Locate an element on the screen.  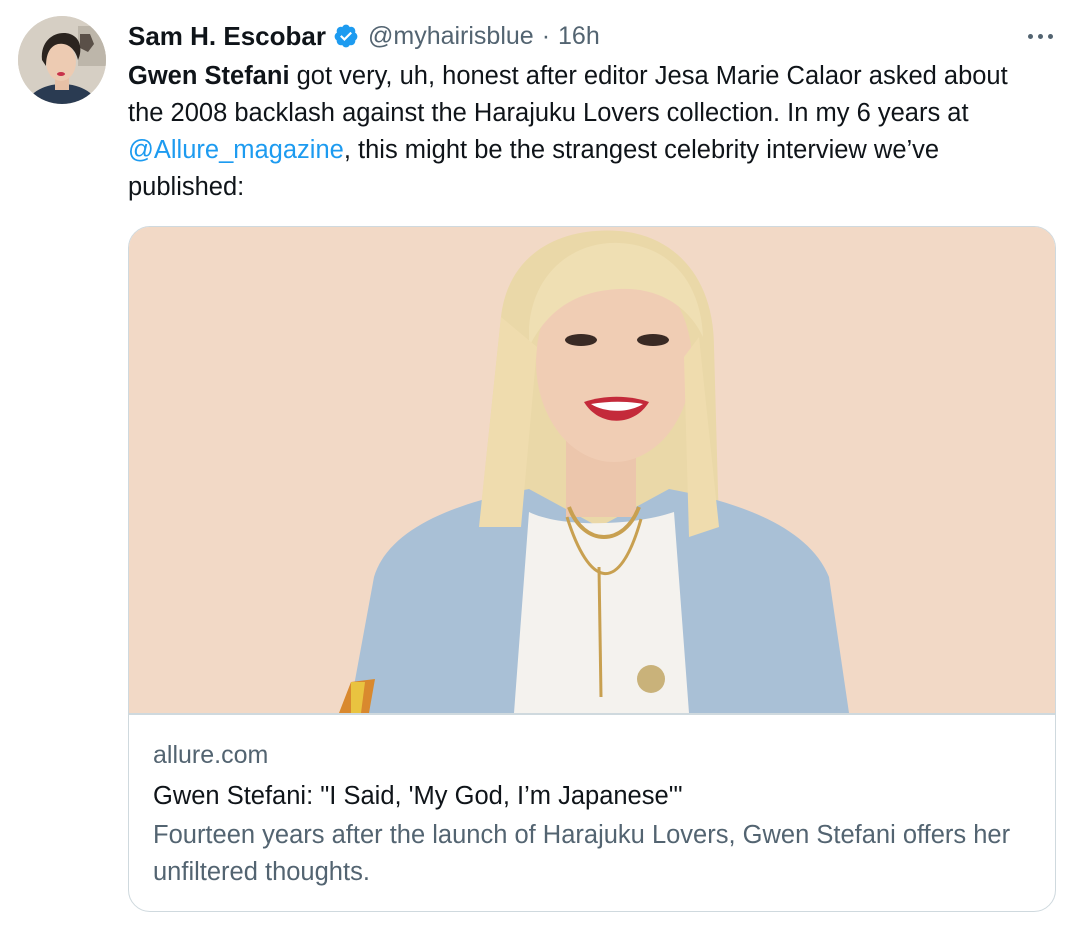
tweet-header: Sam H. Escobar @myhairisblue · 16h is located at coordinates (364, 36).